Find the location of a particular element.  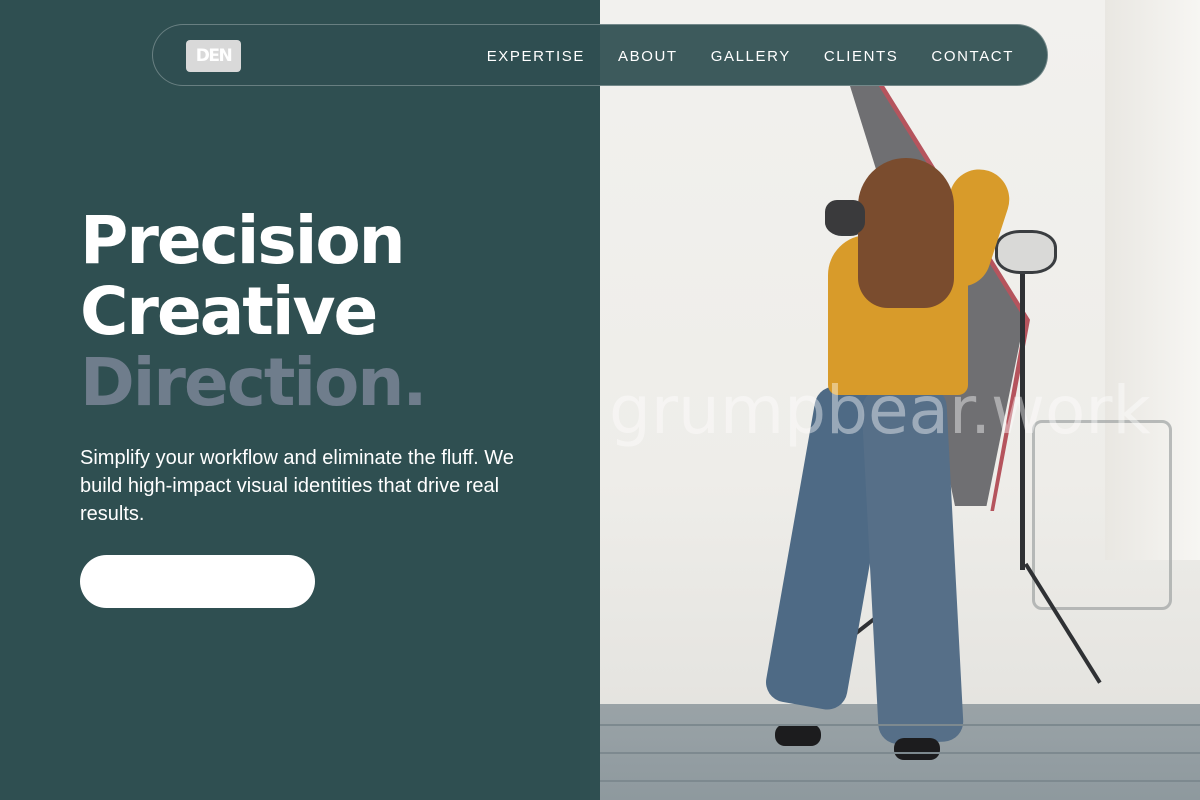

hero-title-line1: Precision is located at coordinates (243, 240).